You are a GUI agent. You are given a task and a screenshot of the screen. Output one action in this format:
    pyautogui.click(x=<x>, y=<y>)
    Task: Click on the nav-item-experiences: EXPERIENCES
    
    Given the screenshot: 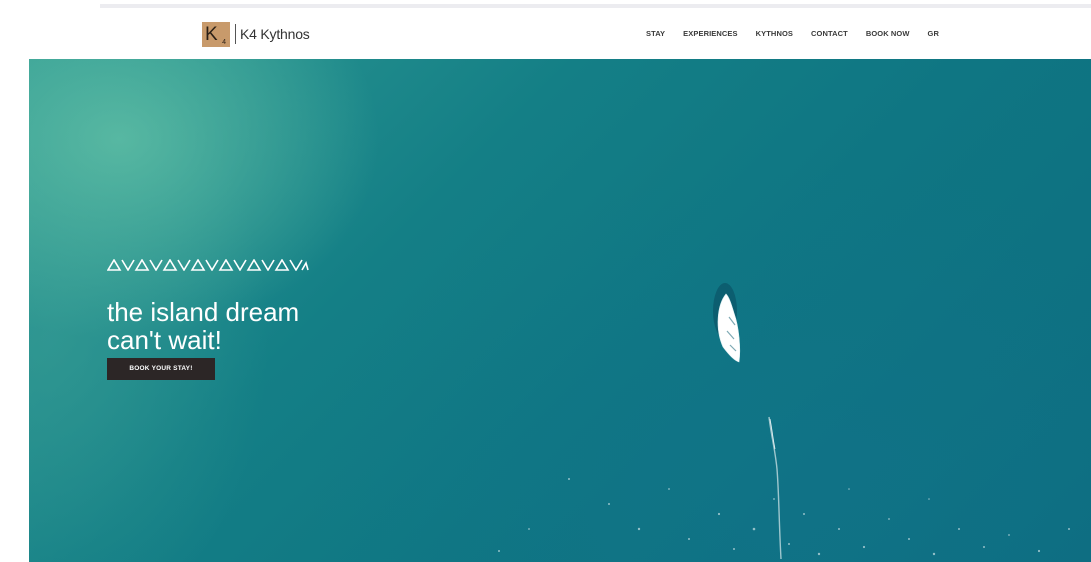 What is the action you would take?
    pyautogui.click(x=710, y=33)
    